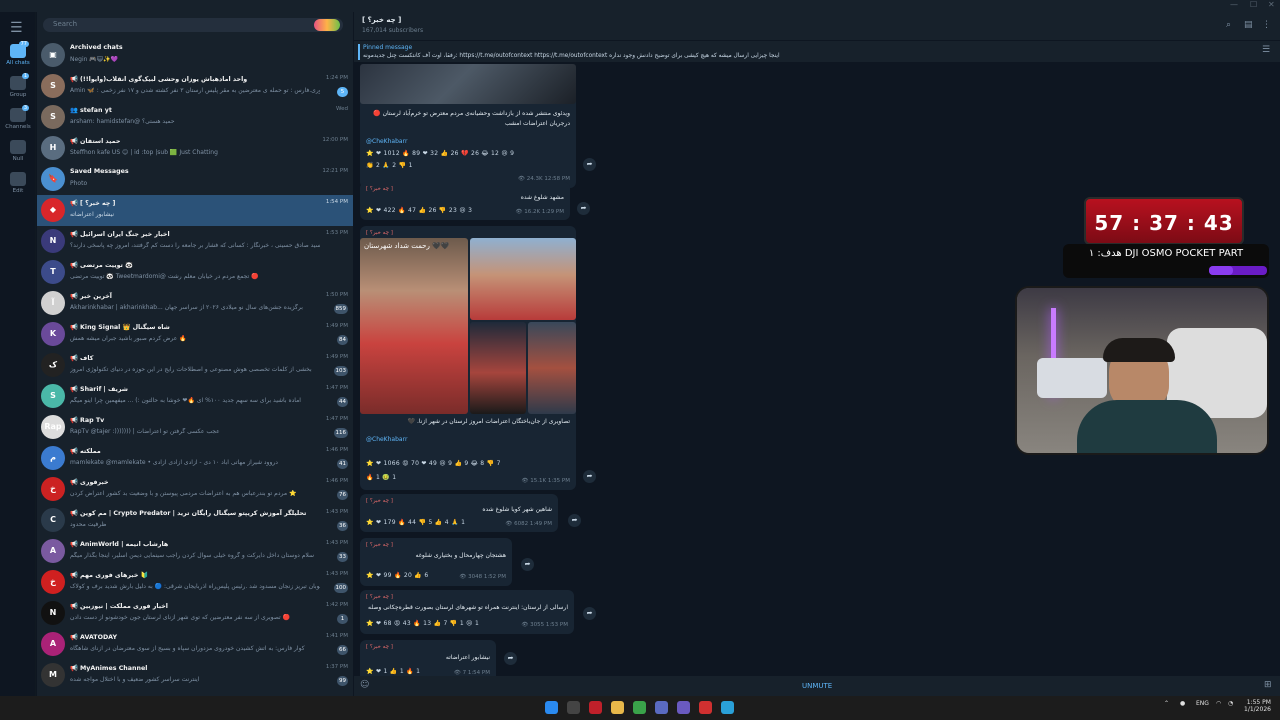  What do you see at coordinates (1266, 25) in the screenshot?
I see `more-options-icon: ⋮` at bounding box center [1266, 25].